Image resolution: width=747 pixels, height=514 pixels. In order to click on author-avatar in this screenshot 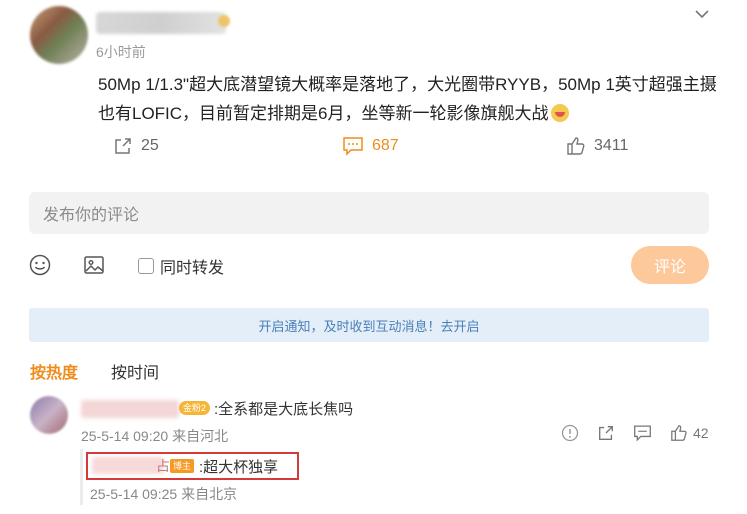, I will do `click(59, 35)`.